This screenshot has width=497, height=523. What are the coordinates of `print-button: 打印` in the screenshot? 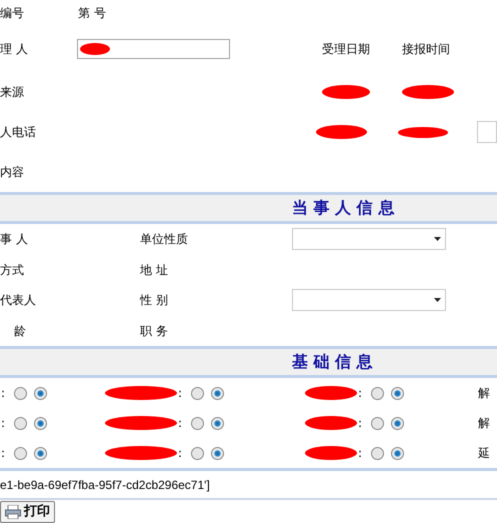 It's located at (27, 512).